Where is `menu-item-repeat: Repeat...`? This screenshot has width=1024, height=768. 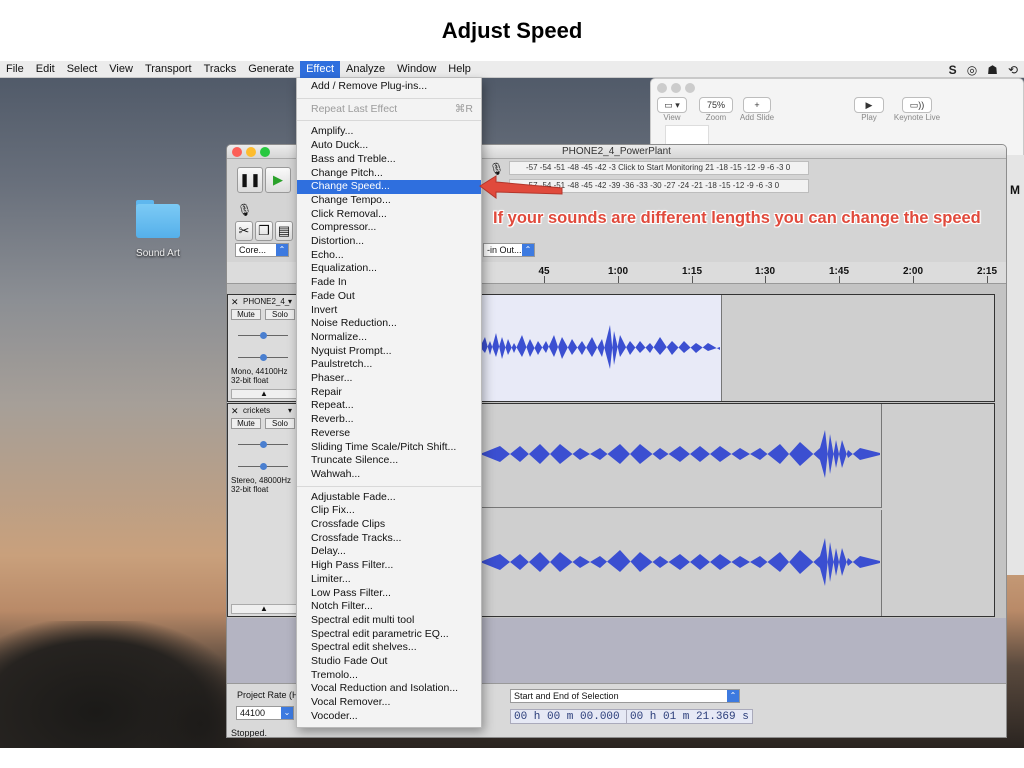 menu-item-repeat: Repeat... is located at coordinates (389, 406).